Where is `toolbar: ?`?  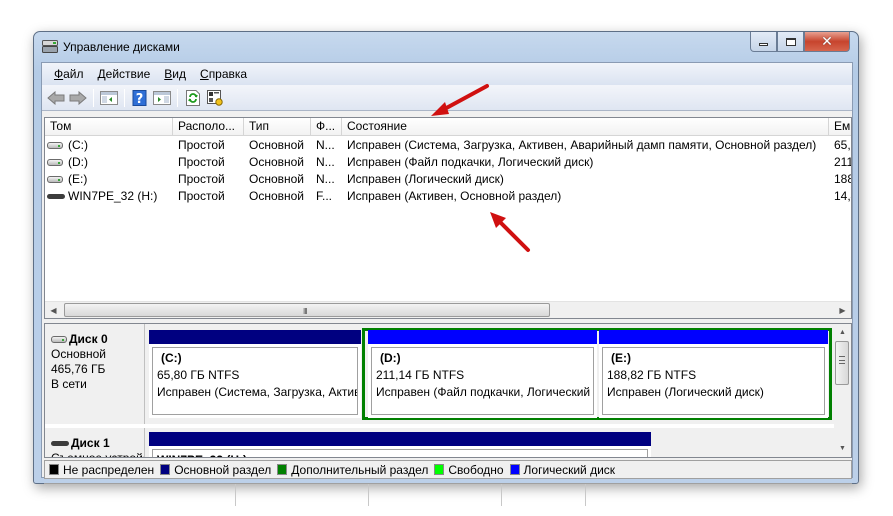
toolbar: ? is located at coordinates (447, 98).